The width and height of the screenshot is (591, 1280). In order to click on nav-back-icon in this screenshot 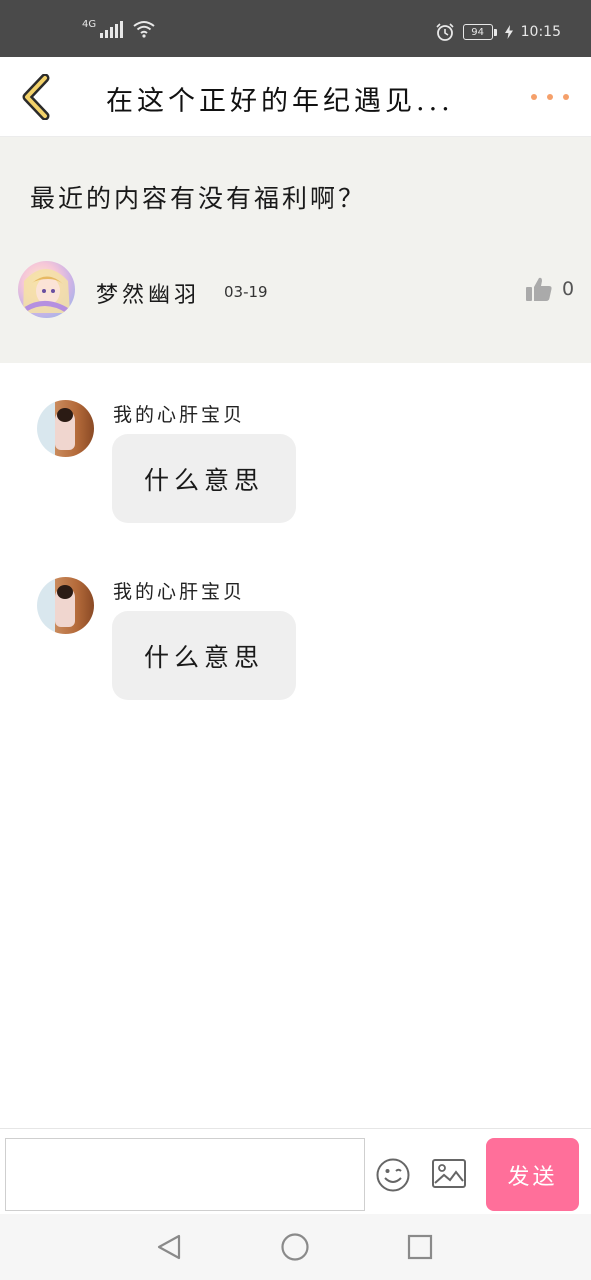, I will do `click(169, 1247)`.